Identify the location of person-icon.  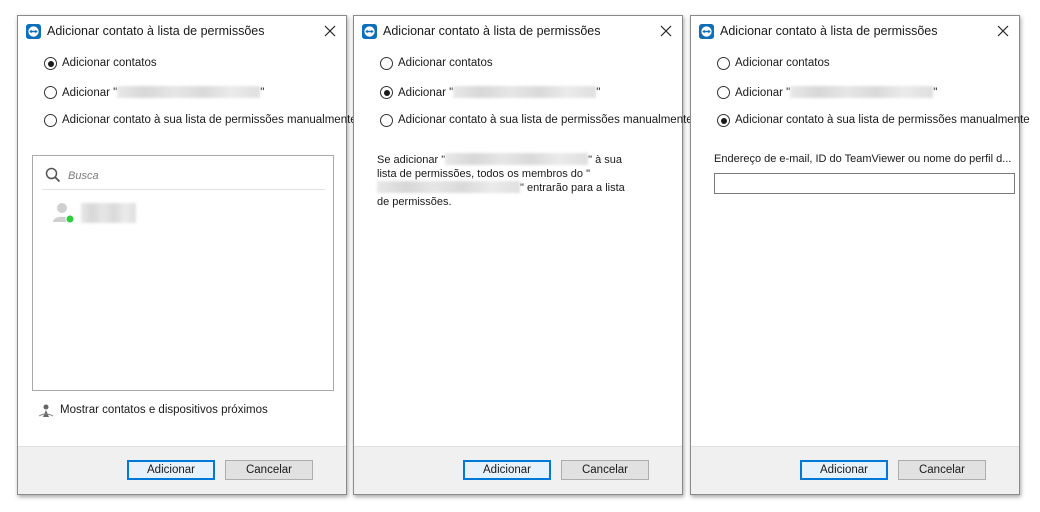
(64, 213).